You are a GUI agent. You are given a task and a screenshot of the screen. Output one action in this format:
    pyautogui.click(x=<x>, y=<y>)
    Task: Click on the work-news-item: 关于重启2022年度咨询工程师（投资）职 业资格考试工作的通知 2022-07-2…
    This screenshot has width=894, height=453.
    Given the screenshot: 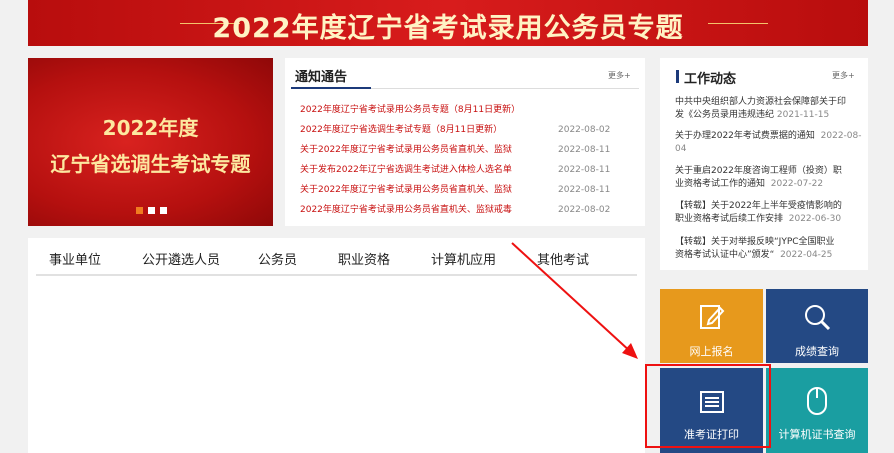 What is the action you would take?
    pyautogui.click(x=770, y=178)
    